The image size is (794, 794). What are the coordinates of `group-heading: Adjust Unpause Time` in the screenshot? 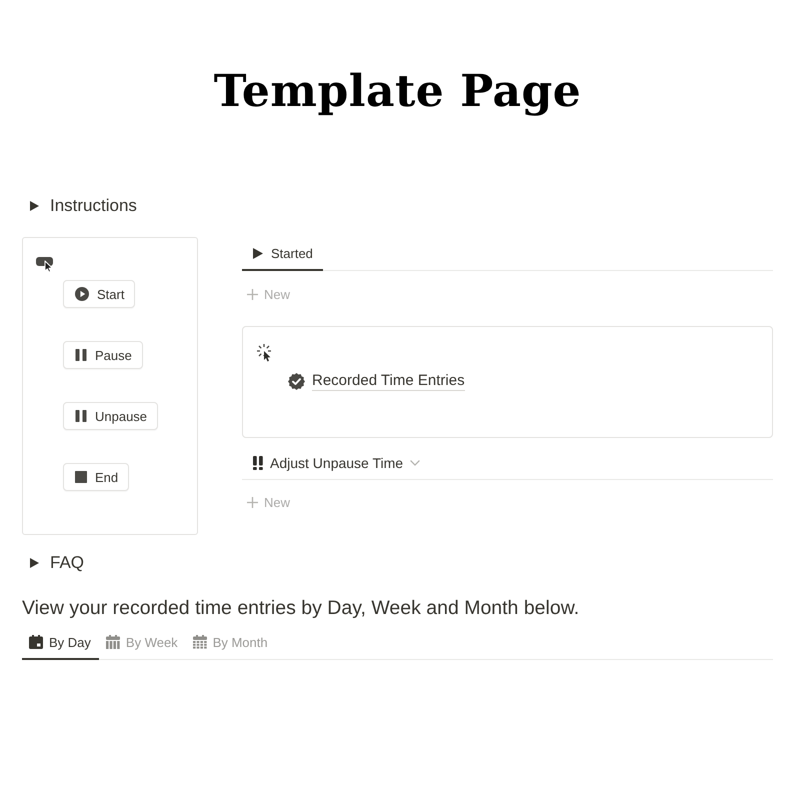 It's located at (337, 462).